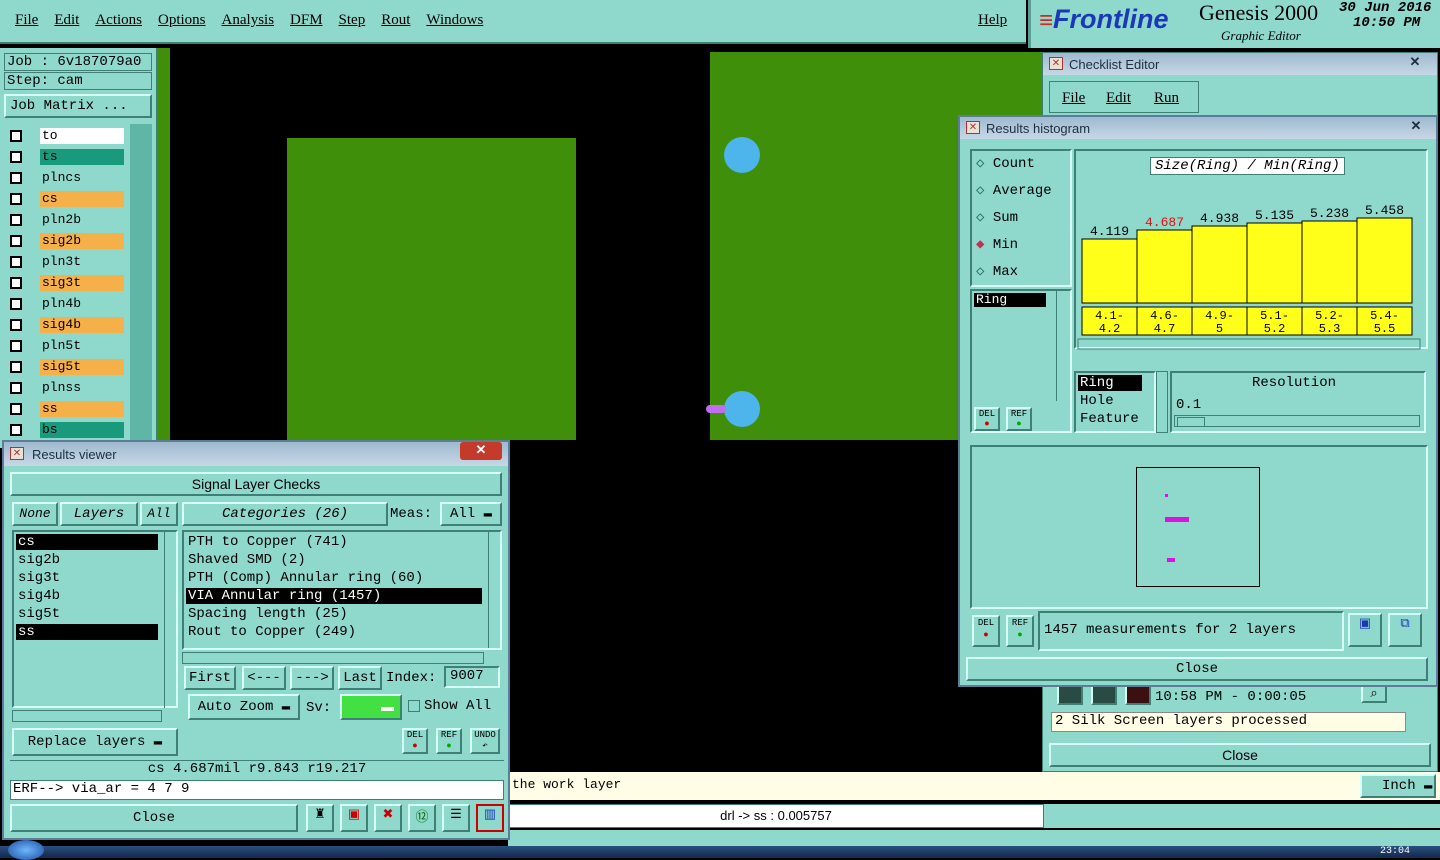 Image resolution: width=1440 pixels, height=860 pixels. What do you see at coordinates (159, 514) in the screenshot?
I see `all-button: All` at bounding box center [159, 514].